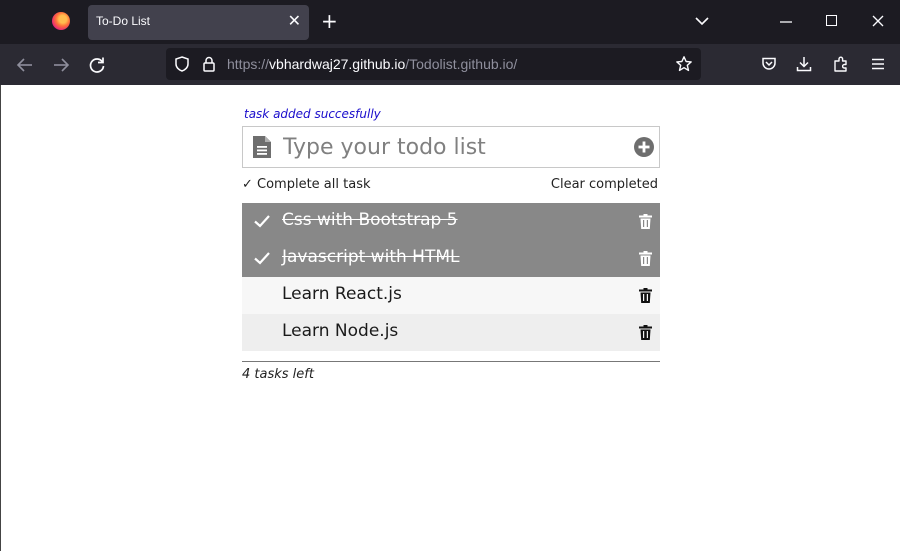  What do you see at coordinates (123, 21) in the screenshot?
I see `tab-title: To-Do List` at bounding box center [123, 21].